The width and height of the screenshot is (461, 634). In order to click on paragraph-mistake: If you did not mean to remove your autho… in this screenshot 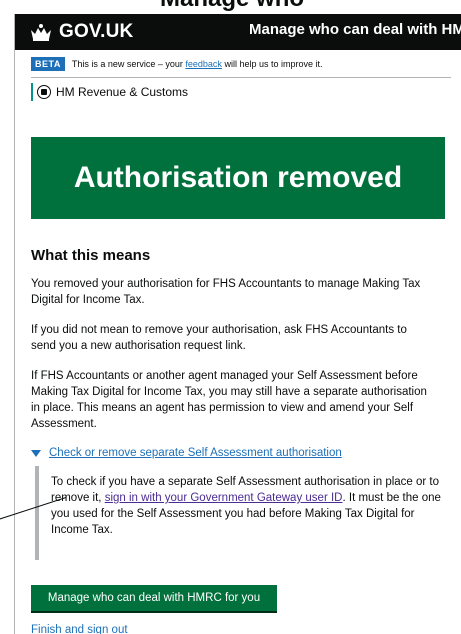, I will do `click(219, 338)`.